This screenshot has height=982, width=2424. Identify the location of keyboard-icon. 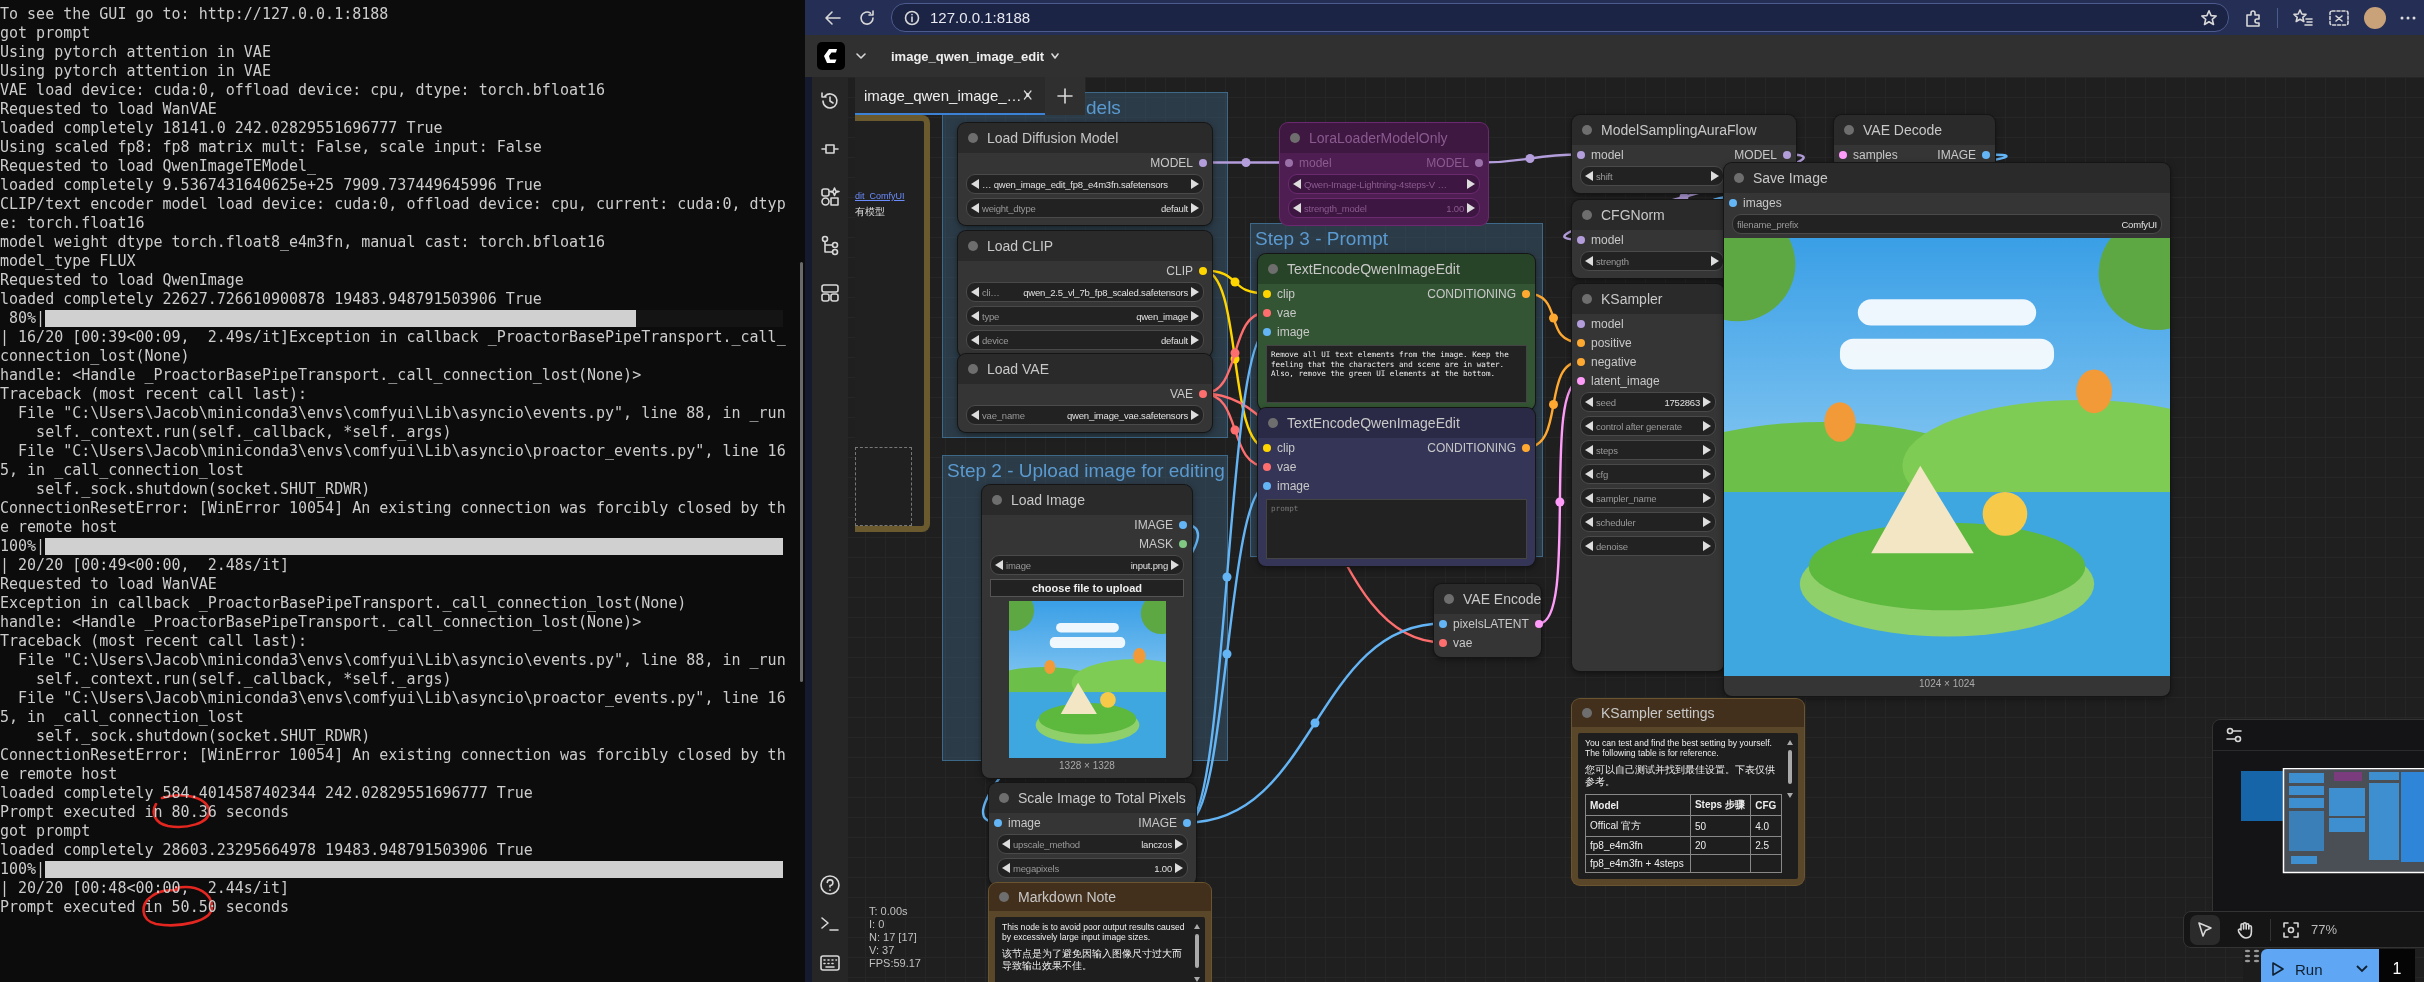
(830, 963).